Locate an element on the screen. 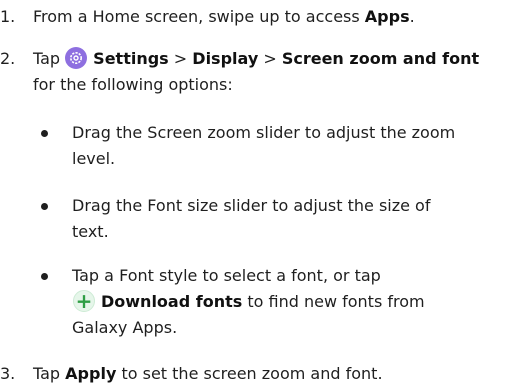 The height and width of the screenshot is (390, 517). apply-label: Apply is located at coordinates (91, 373).